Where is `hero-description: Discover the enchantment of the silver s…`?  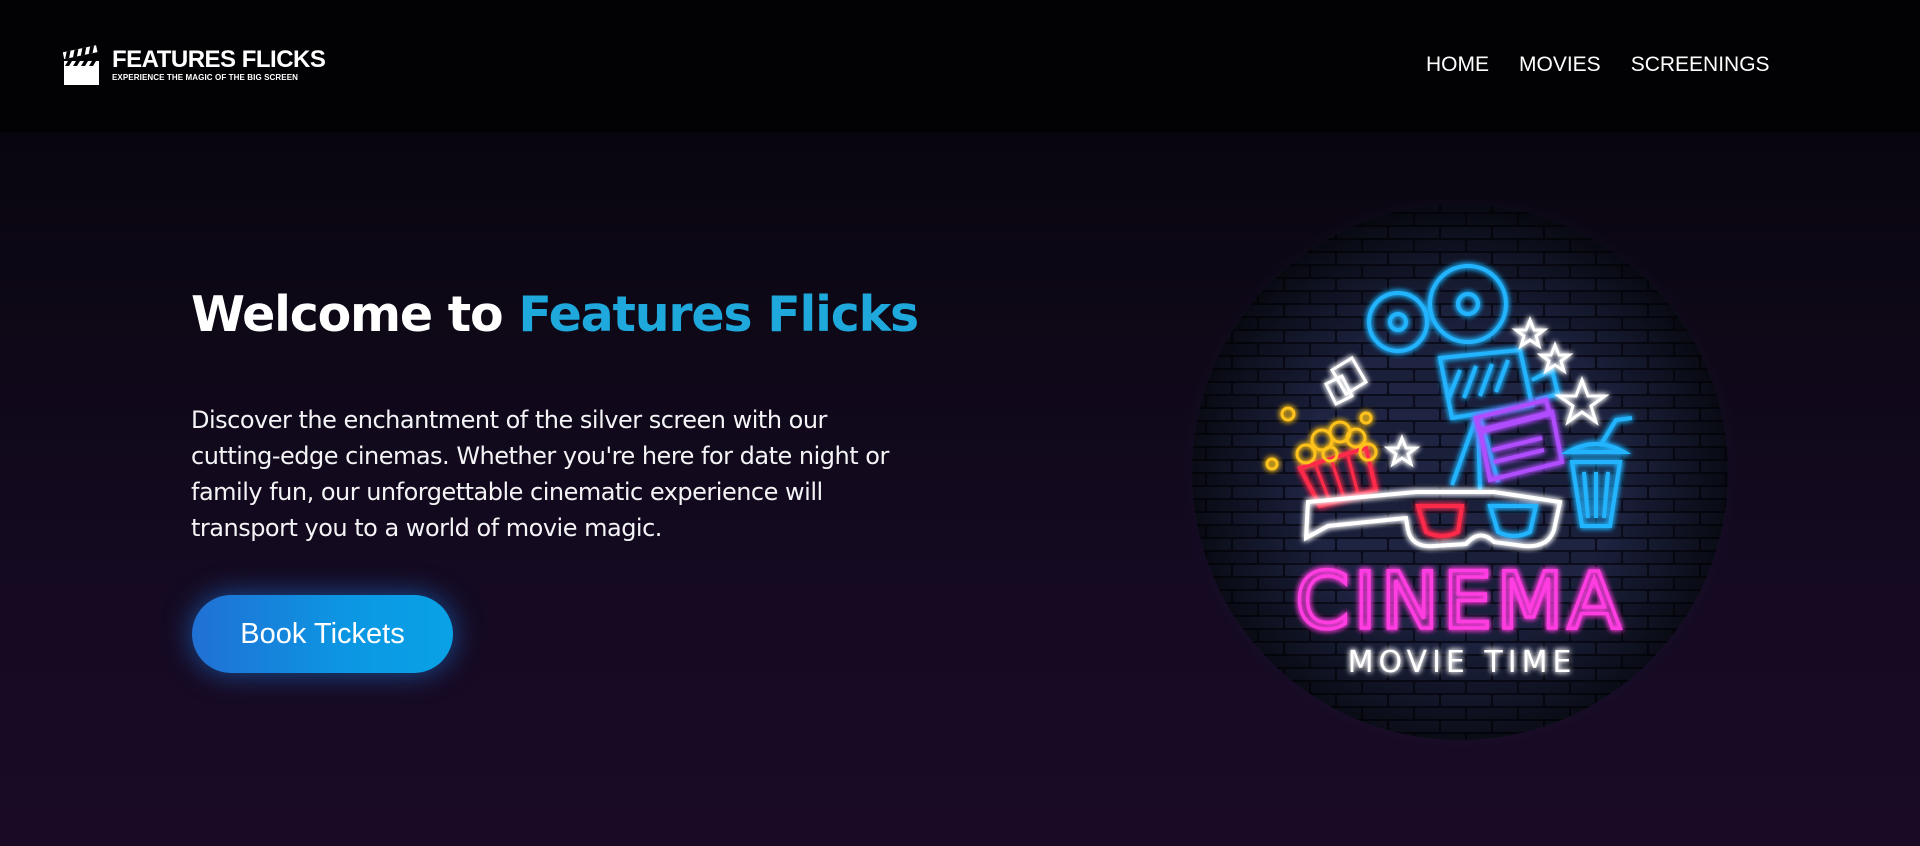
hero-description: Discover the enchantment of the silver s… is located at coordinates (540, 474).